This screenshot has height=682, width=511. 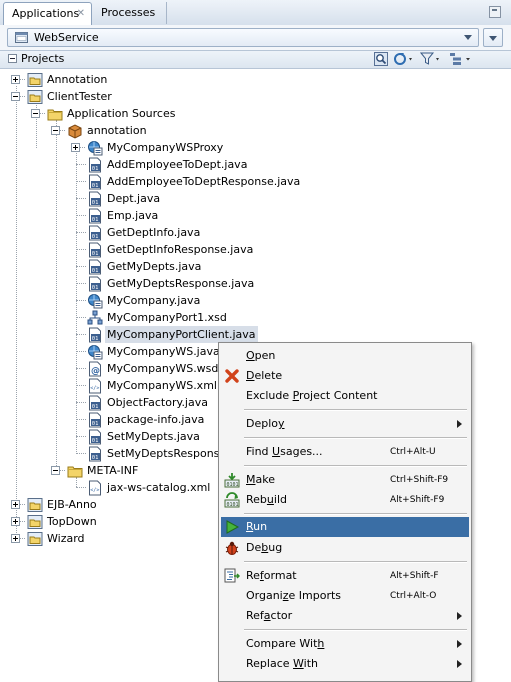 What do you see at coordinates (413, 596) in the screenshot?
I see `shortcut-label: Ctrl+Alt-O` at bounding box center [413, 596].